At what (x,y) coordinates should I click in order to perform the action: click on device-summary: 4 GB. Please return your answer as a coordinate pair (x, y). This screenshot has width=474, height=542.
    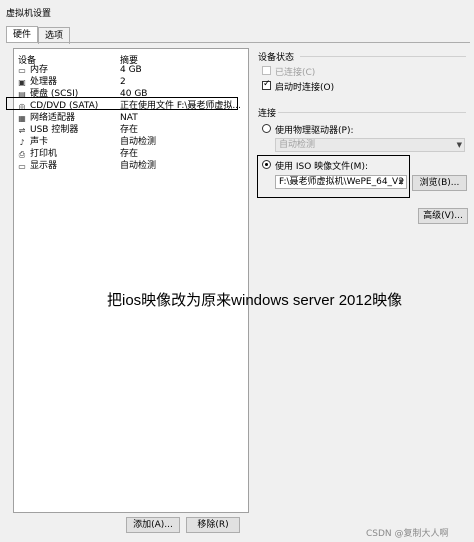
    Looking at the image, I should click on (131, 70).